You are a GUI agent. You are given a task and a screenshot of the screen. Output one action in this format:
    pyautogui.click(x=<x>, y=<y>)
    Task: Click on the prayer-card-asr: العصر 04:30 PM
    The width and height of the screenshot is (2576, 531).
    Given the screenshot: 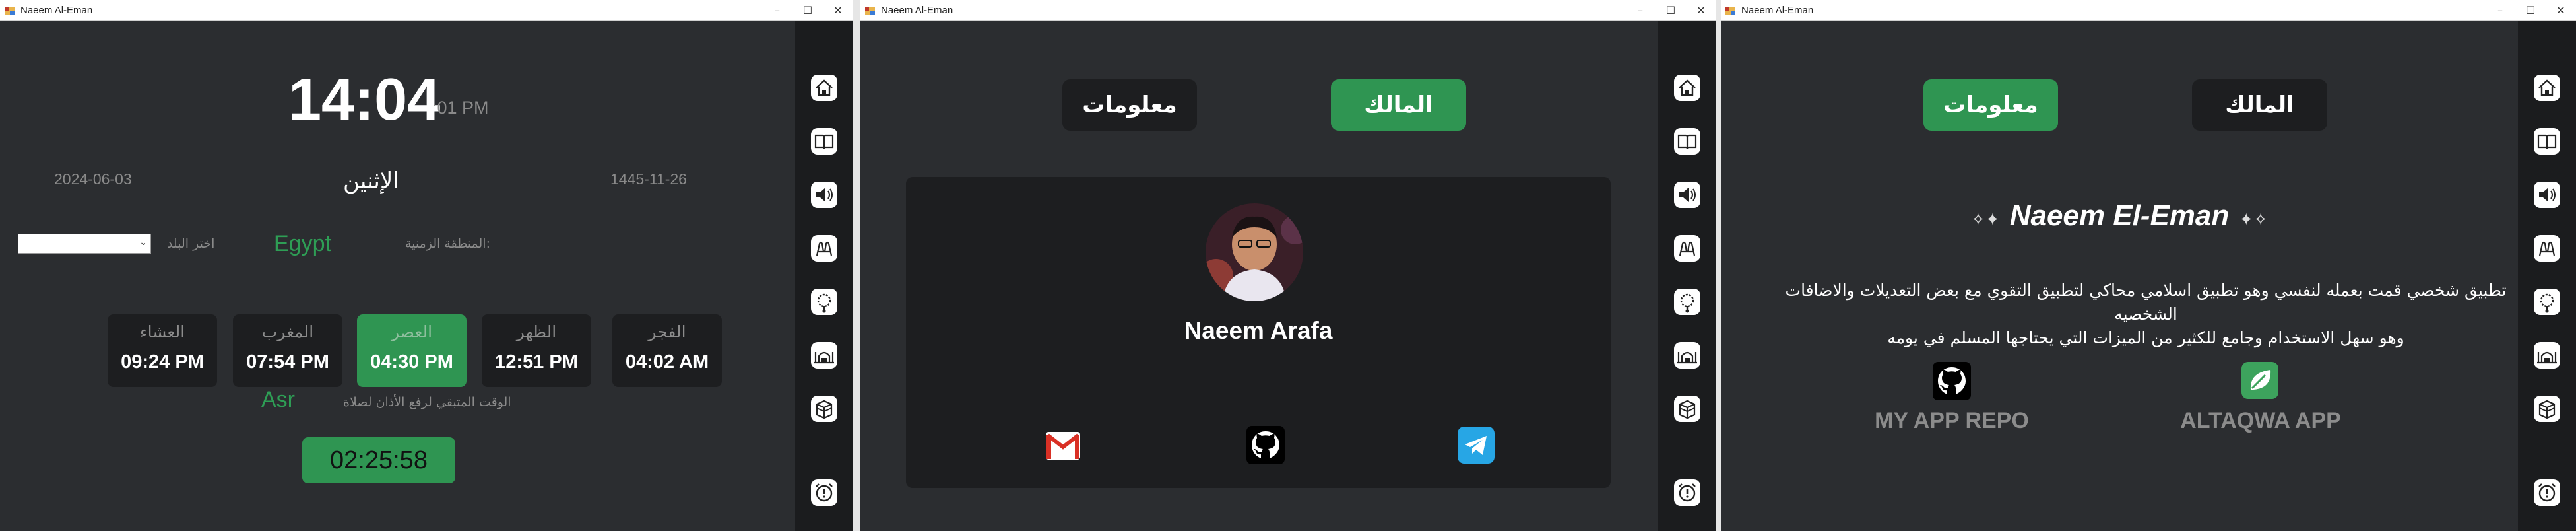 What is the action you would take?
    pyautogui.click(x=412, y=350)
    